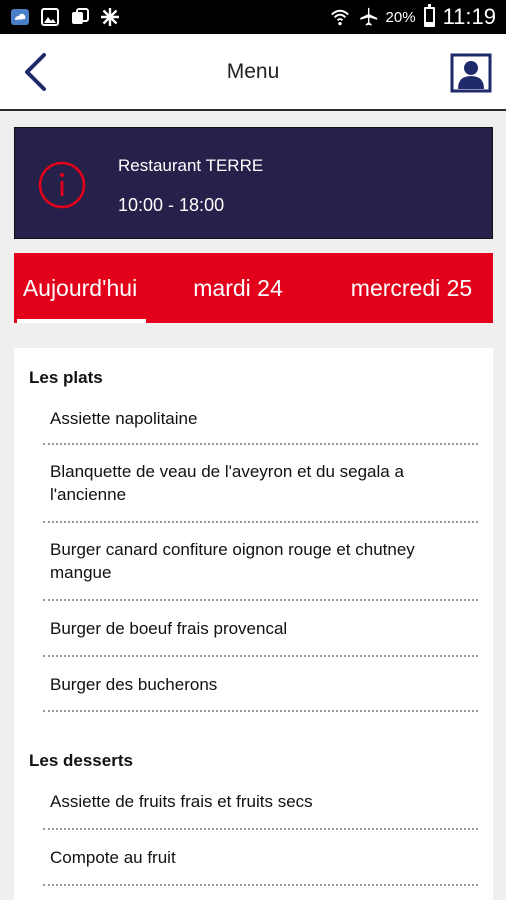 Image resolution: width=506 pixels, height=900 pixels. I want to click on list-item: Compote au fruit, so click(260, 858).